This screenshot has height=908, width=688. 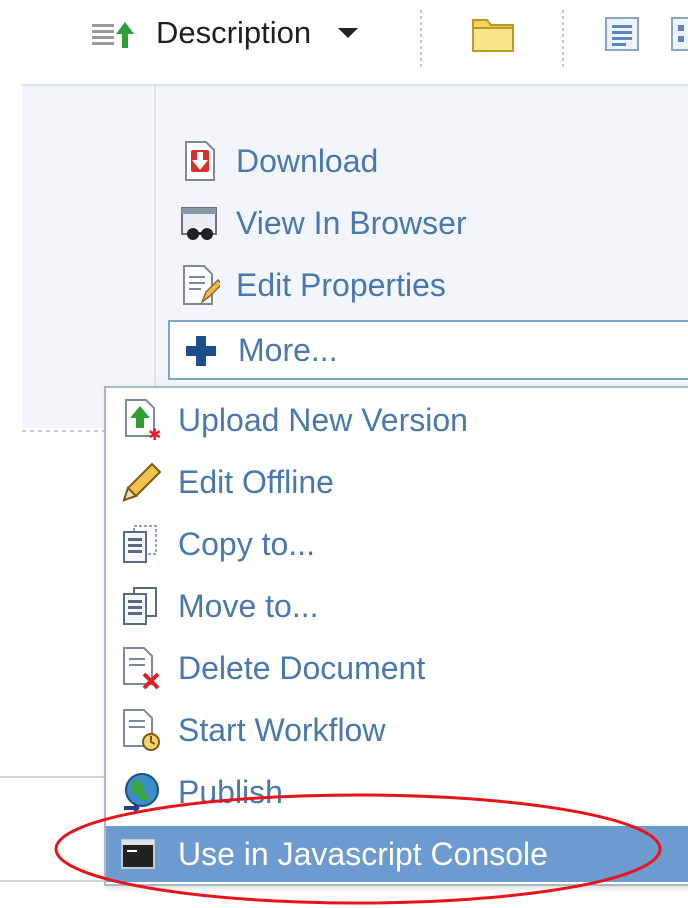 What do you see at coordinates (363, 853) in the screenshot?
I see `menu-item-label: Use in Javascript Console` at bounding box center [363, 853].